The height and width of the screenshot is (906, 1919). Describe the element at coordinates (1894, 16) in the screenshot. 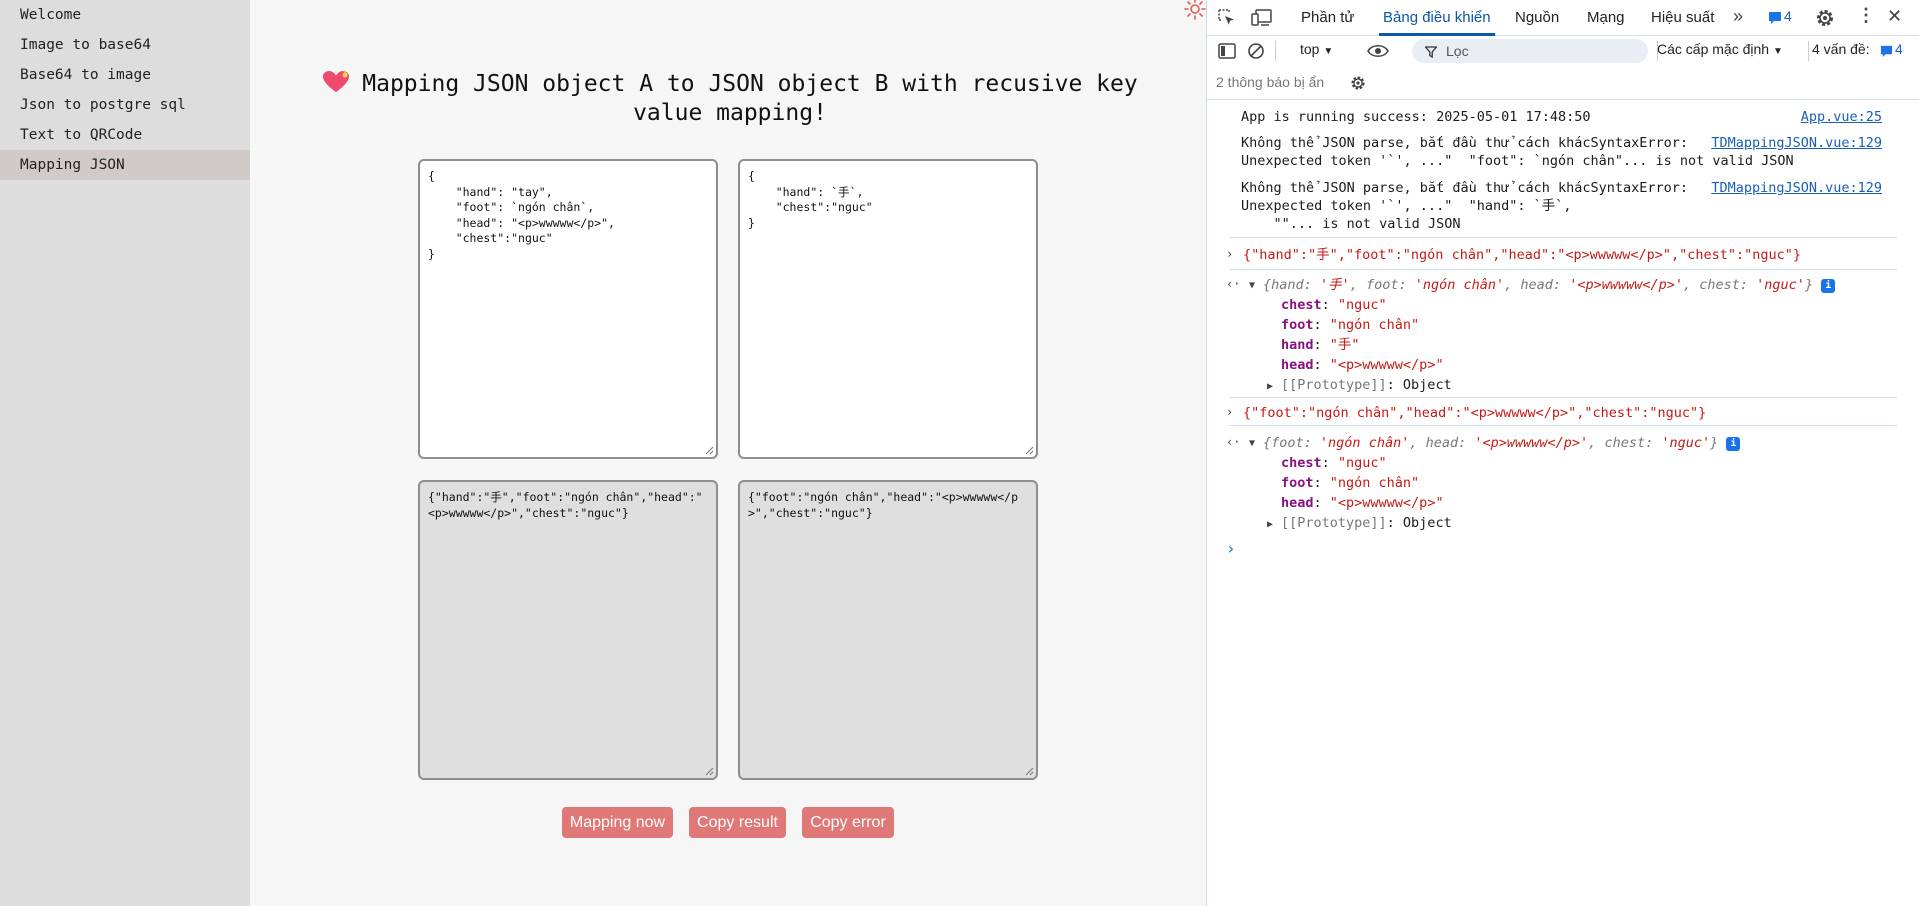

I see `close-devtools-icon: ✕` at that location.